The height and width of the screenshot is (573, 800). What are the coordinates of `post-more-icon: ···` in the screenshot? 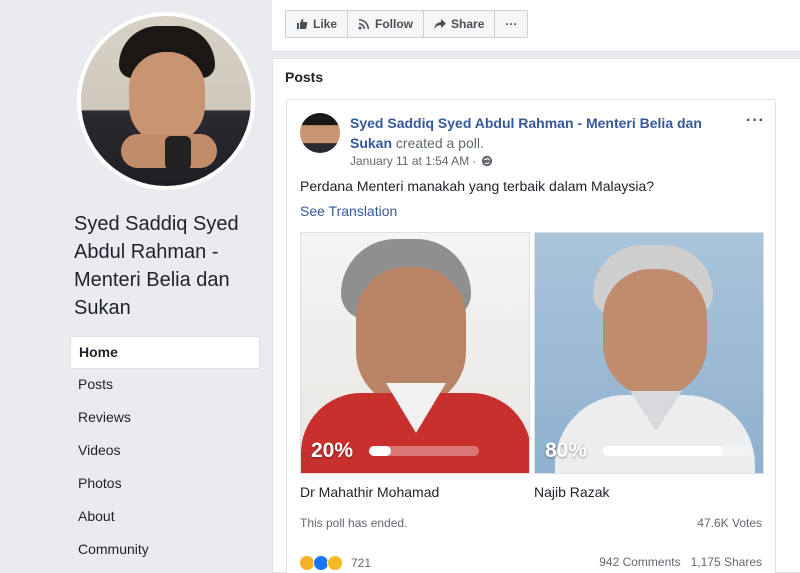 It's located at (755, 121).